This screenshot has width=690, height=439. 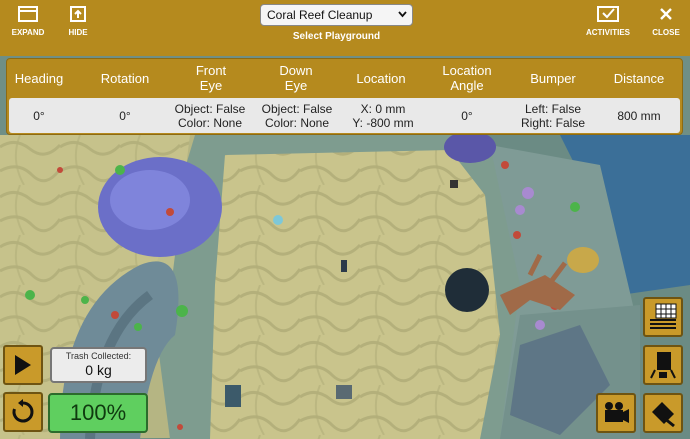 I want to click on close-label: CLOSE, so click(x=666, y=32).